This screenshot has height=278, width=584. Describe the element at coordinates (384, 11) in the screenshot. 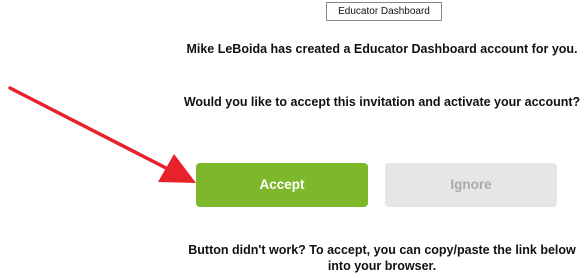

I see `brand-badge: Educator Dashboard` at that location.